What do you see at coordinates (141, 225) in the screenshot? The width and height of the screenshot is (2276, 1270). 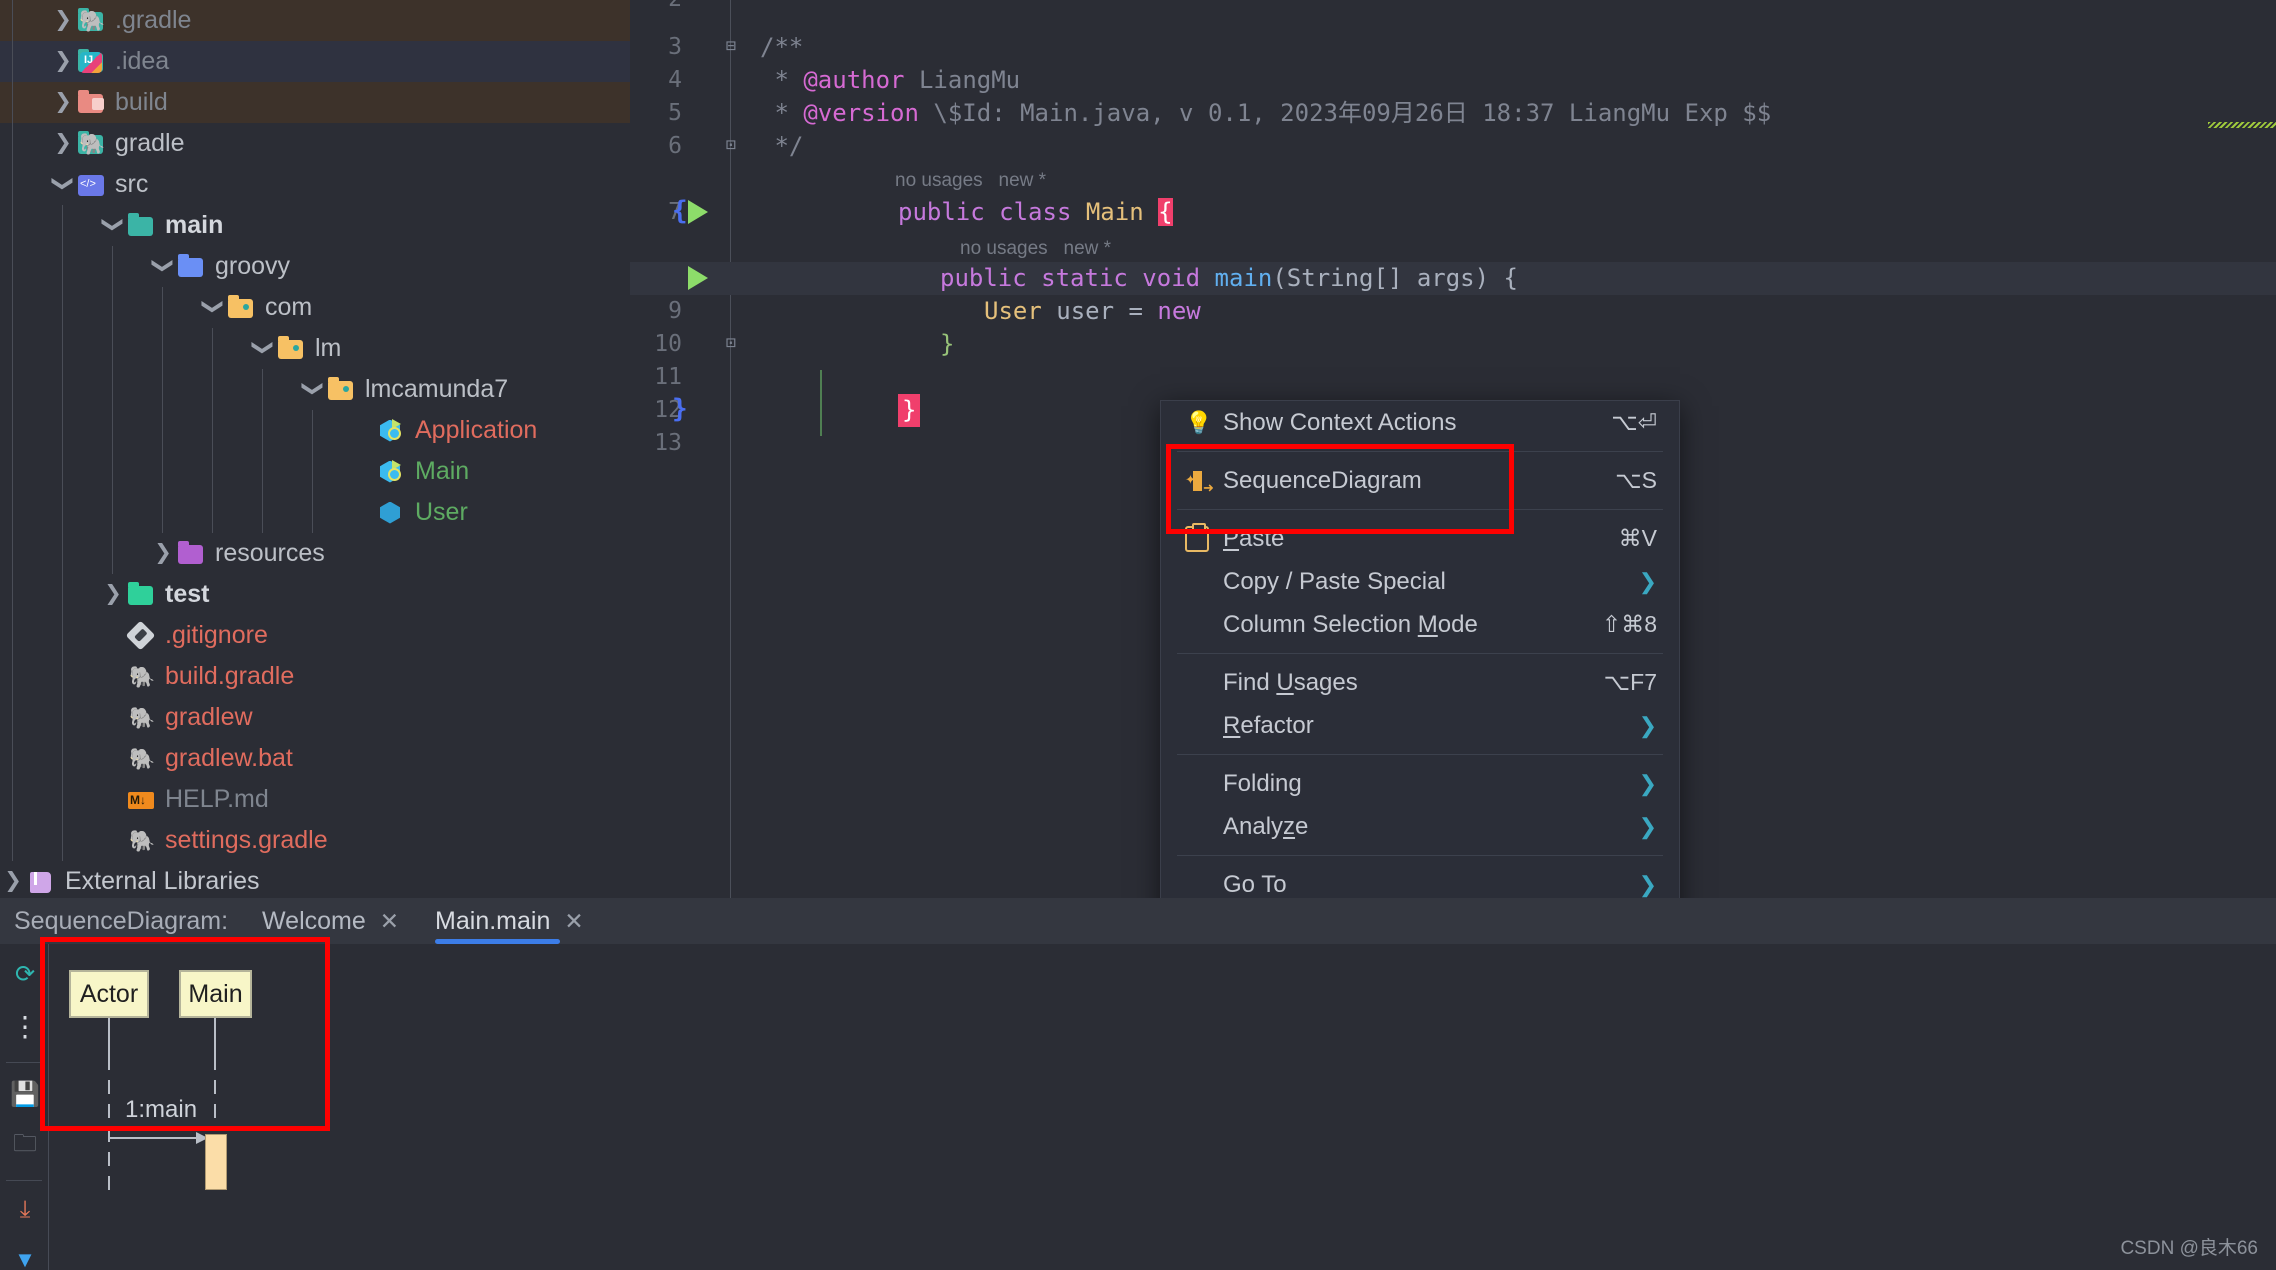 I see `main-module-folder-icon` at bounding box center [141, 225].